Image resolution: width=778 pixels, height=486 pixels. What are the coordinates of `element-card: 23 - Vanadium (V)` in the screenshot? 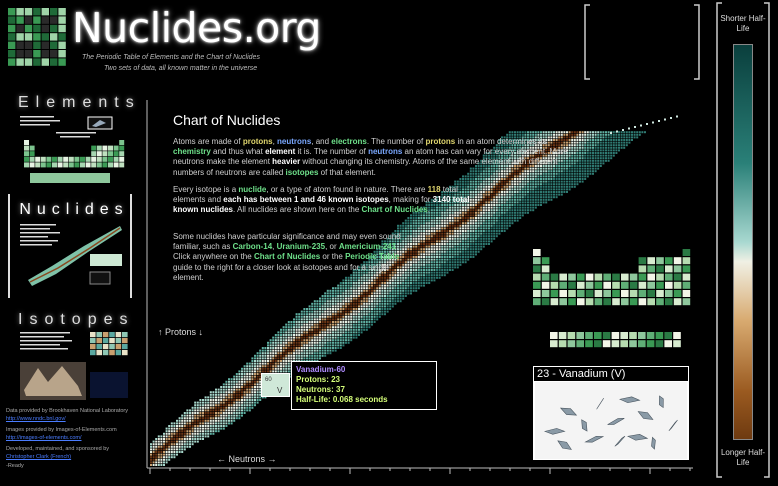 It's located at (611, 413).